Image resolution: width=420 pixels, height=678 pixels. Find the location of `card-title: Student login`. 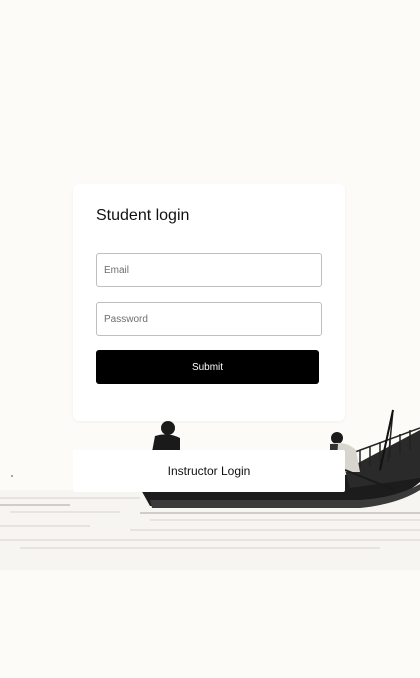

card-title: Student login is located at coordinates (143, 215).